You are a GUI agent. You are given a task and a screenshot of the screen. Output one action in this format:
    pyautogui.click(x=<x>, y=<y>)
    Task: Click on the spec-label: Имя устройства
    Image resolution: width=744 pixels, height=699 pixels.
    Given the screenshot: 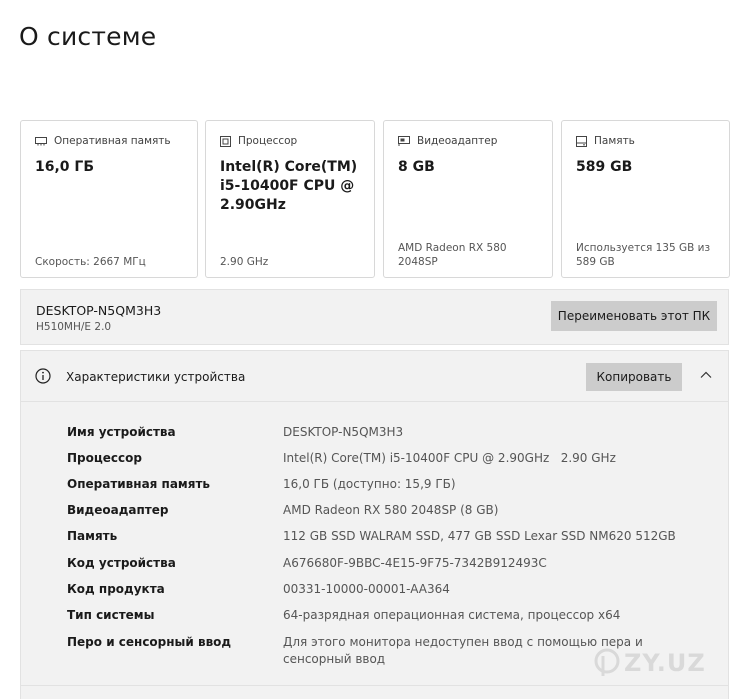 What is the action you would take?
    pyautogui.click(x=121, y=432)
    